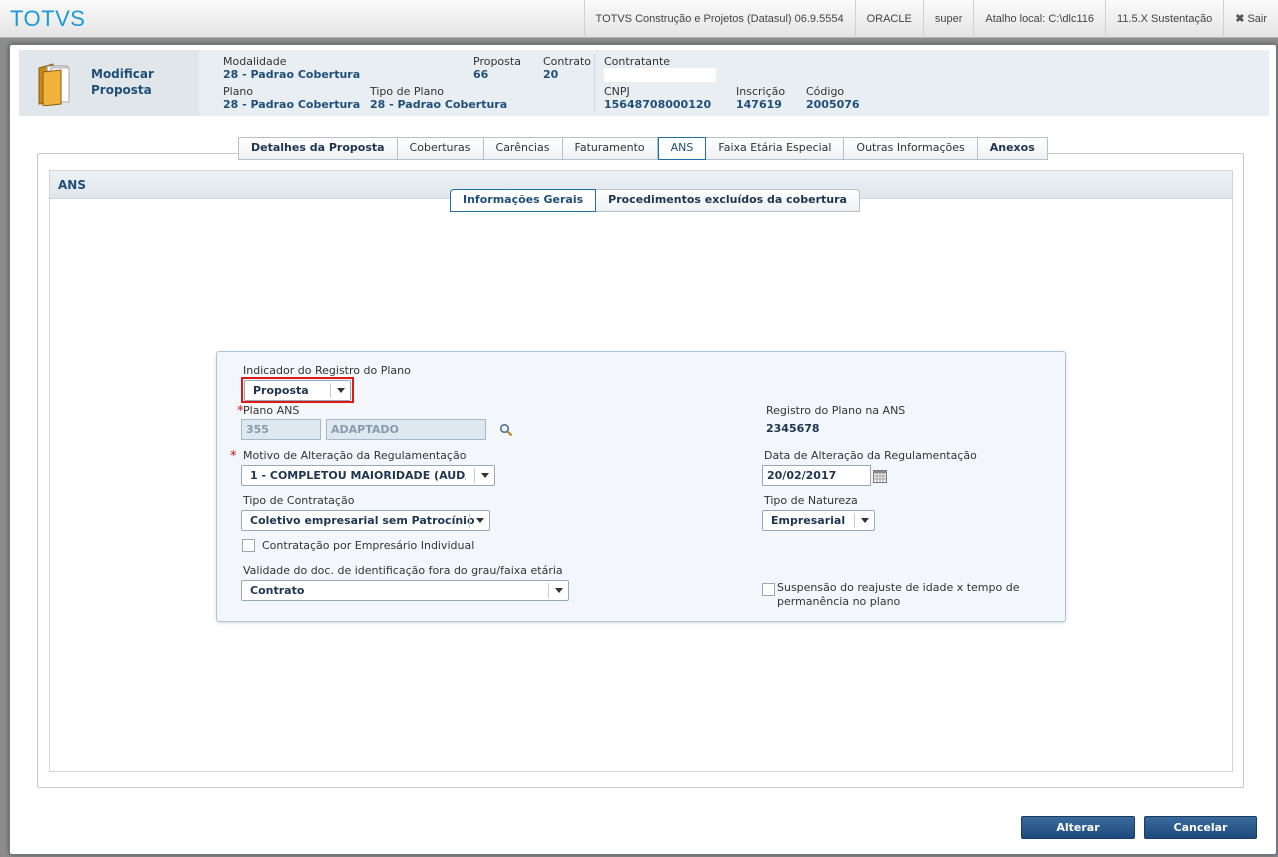 The height and width of the screenshot is (857, 1278). Describe the element at coordinates (406, 429) in the screenshot. I see `plano-ans-desc-input: ADAPTADO` at that location.